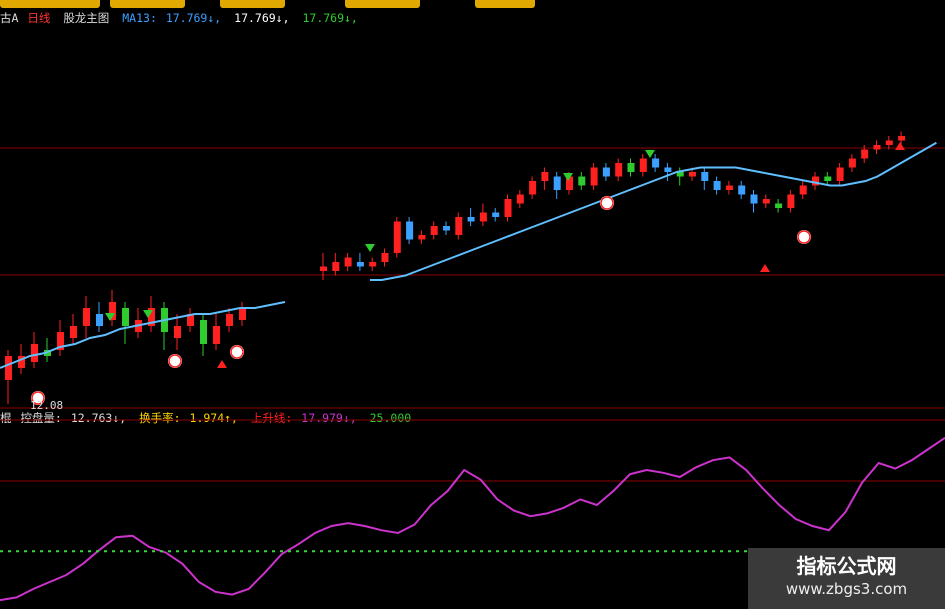 The width and height of the screenshot is (945, 609). What do you see at coordinates (846, 589) in the screenshot?
I see `watermark-url: www.zbgs3.com` at bounding box center [846, 589].